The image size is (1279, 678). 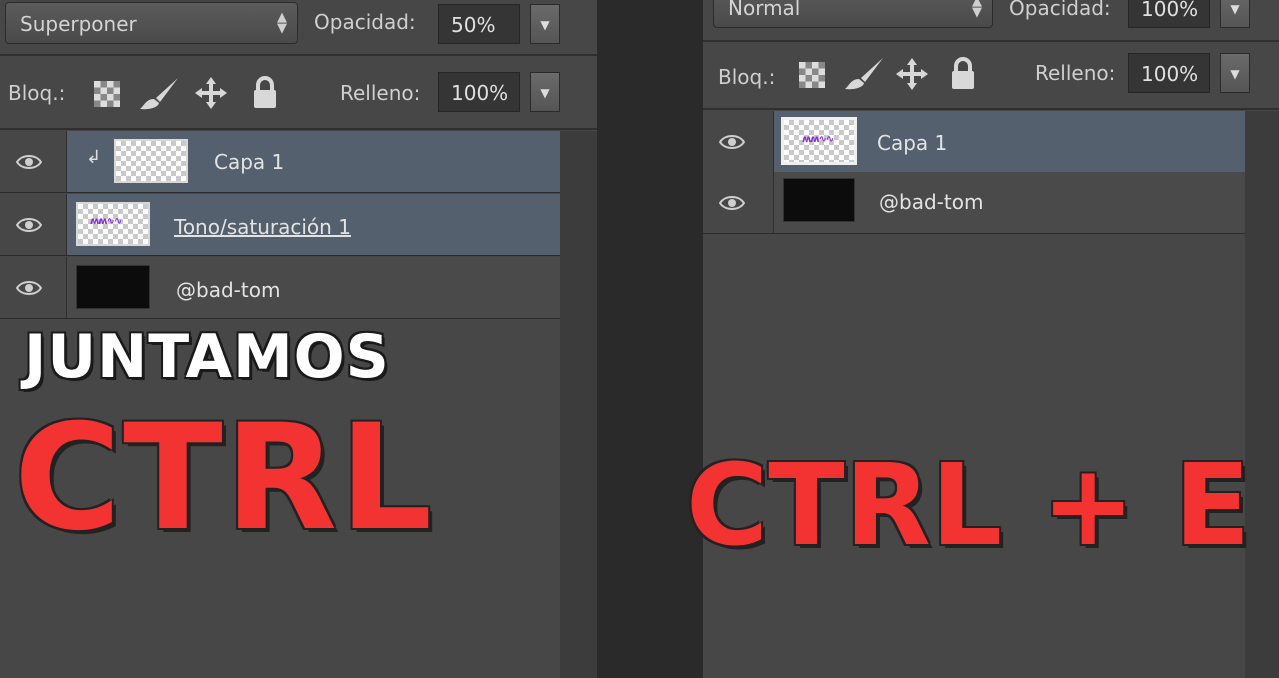 I want to click on opacity-field: 50%, so click(x=479, y=24).